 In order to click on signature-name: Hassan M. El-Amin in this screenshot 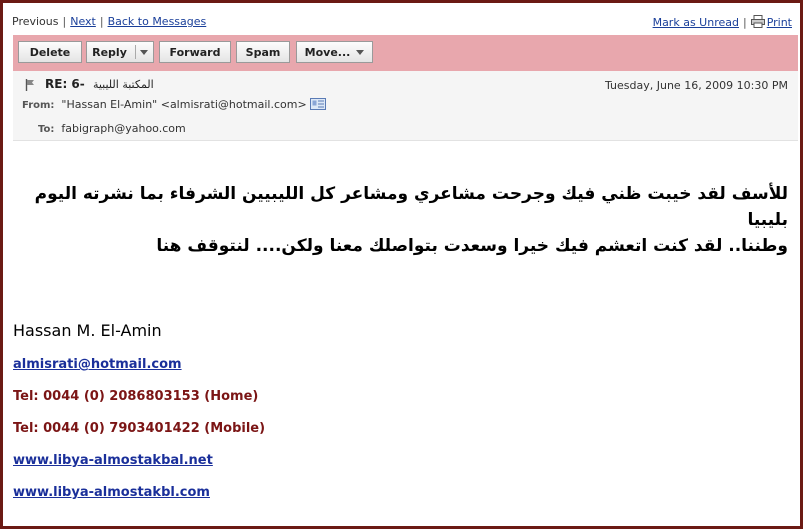, I will do `click(87, 330)`.